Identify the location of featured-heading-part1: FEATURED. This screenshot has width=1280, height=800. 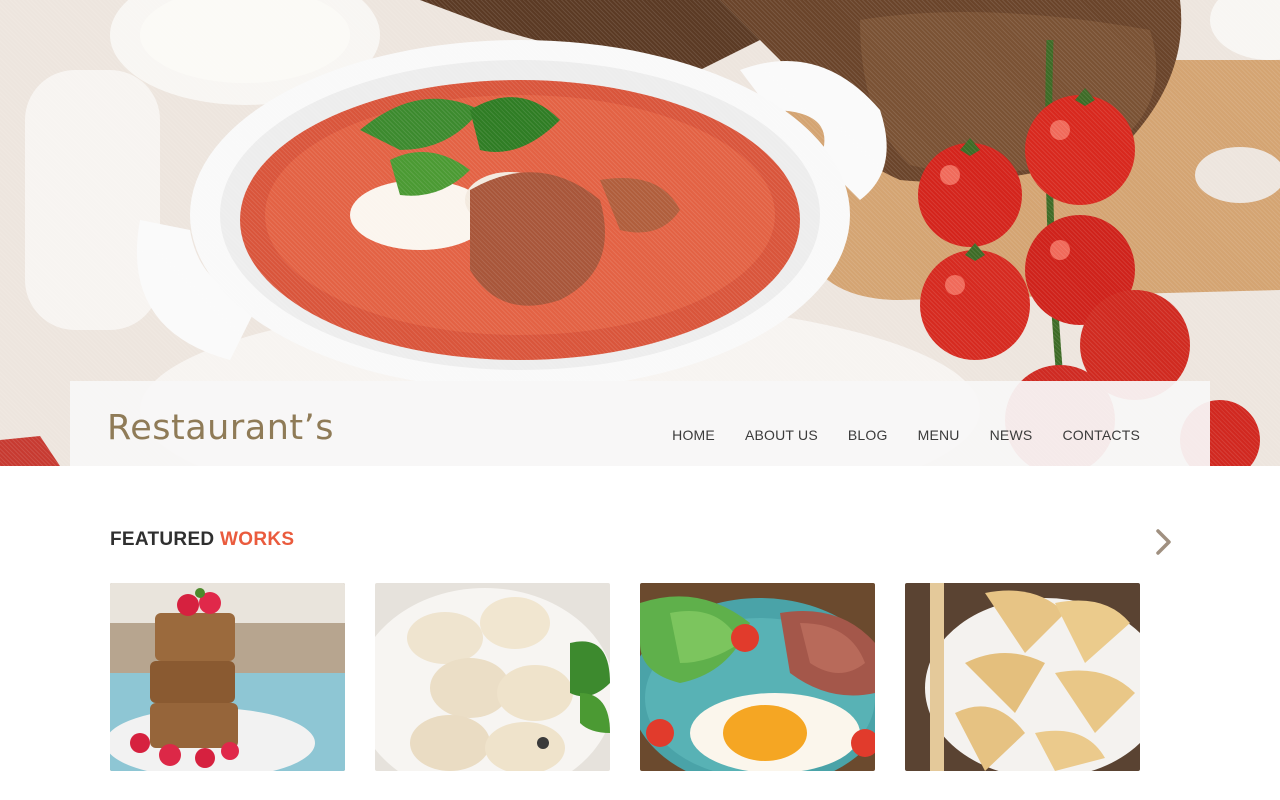
(162, 539).